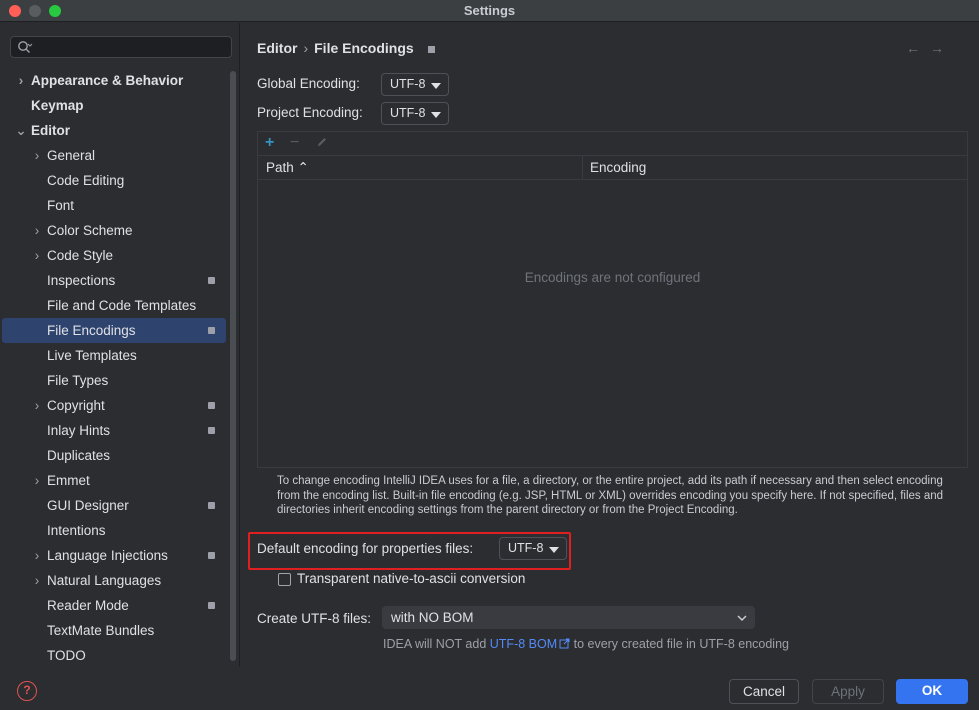 This screenshot has width=979, height=710. Describe the element at coordinates (568, 617) in the screenshot. I see `create-utf8-dropdown: with NO BOM` at that location.